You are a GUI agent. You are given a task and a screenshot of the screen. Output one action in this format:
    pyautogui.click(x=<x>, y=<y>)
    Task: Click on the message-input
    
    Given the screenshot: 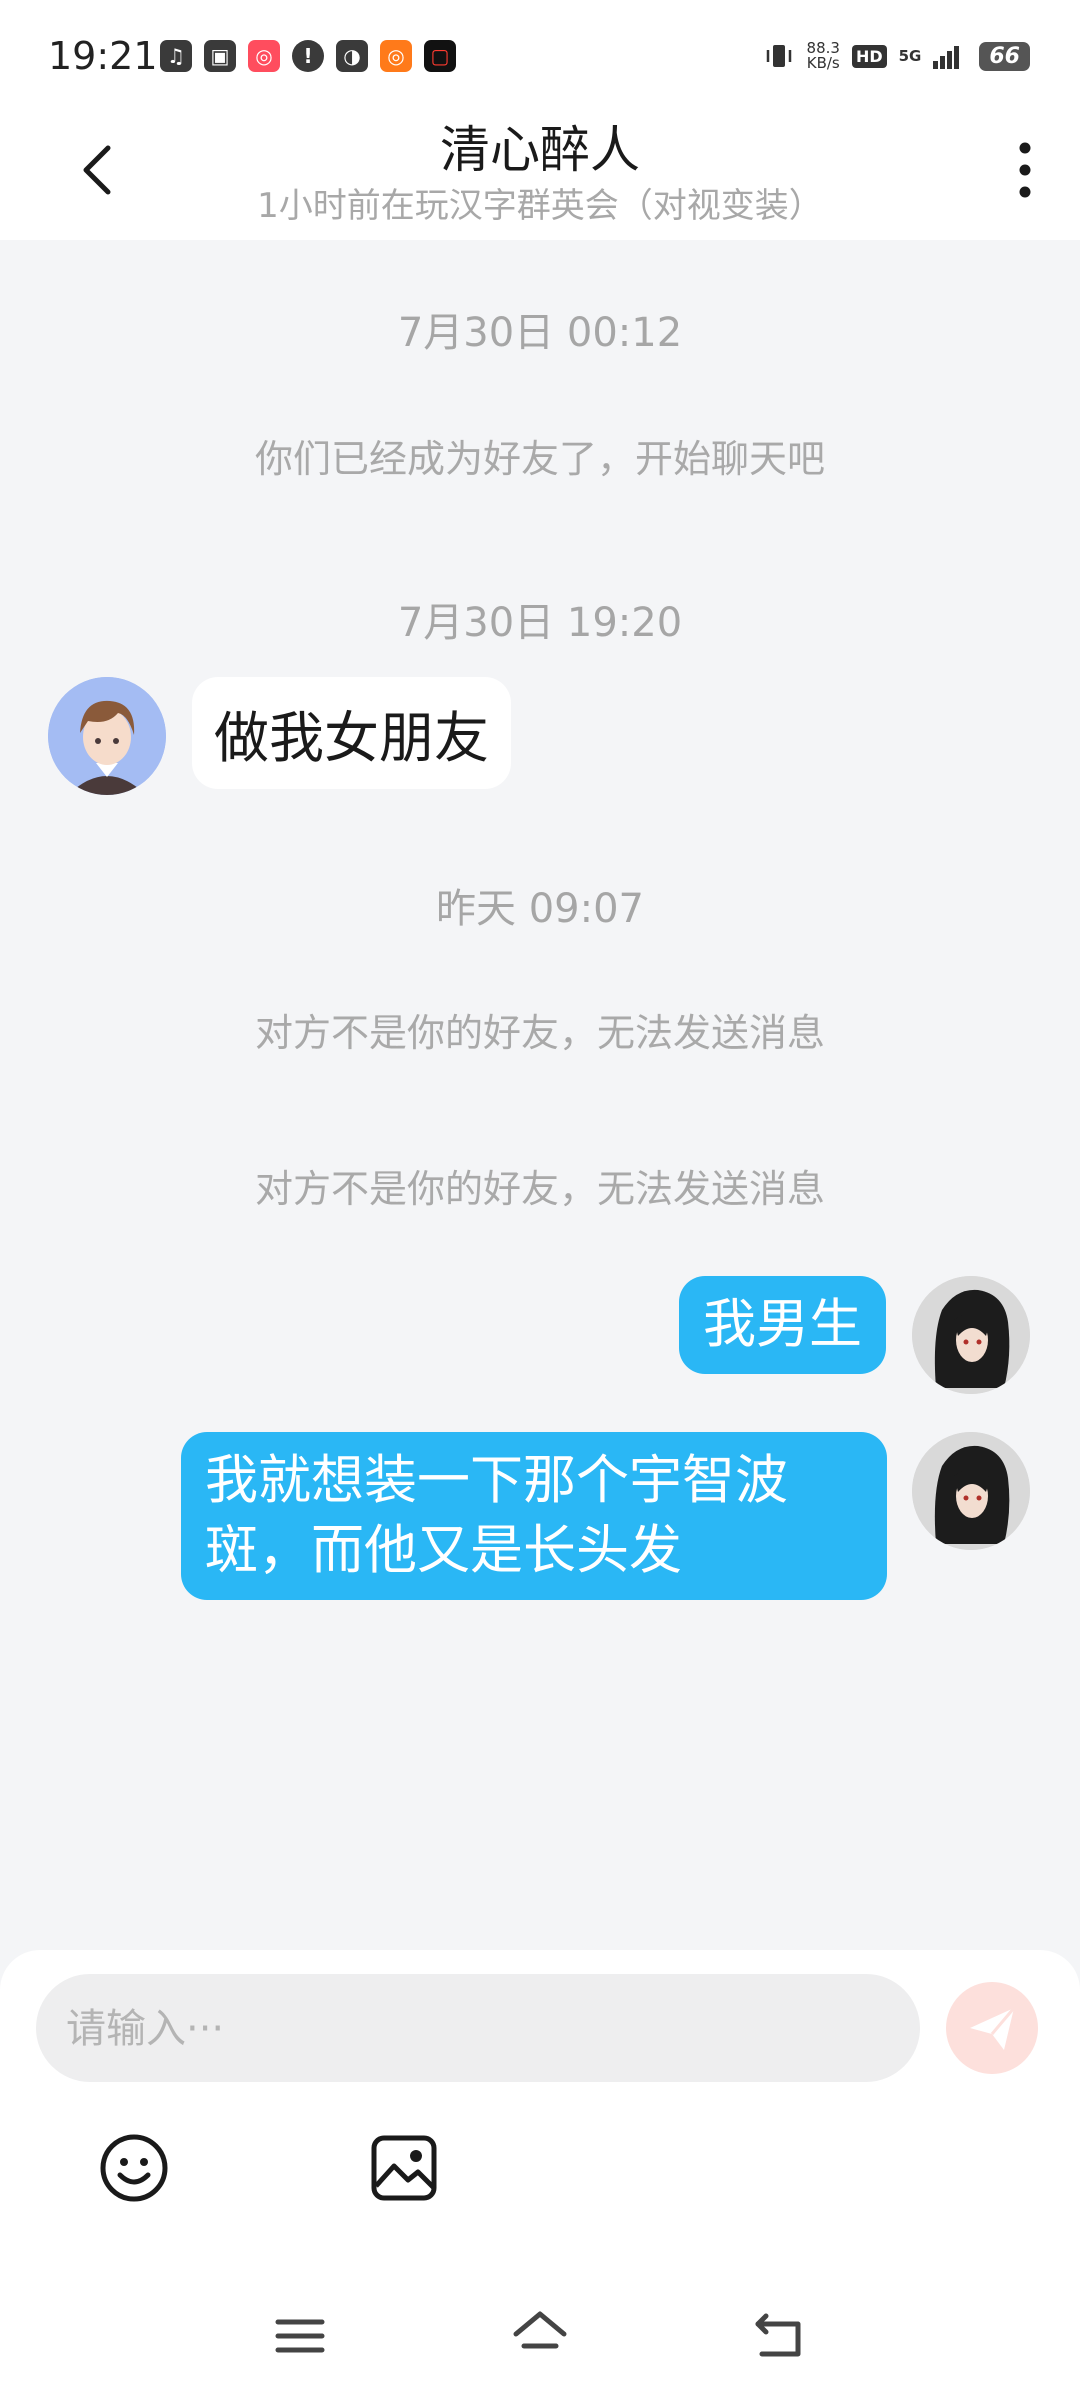 What is the action you would take?
    pyautogui.click(x=476, y=2029)
    